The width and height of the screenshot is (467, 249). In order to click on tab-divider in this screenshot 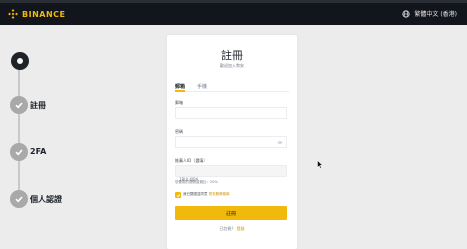, I will do `click(232, 91)`.